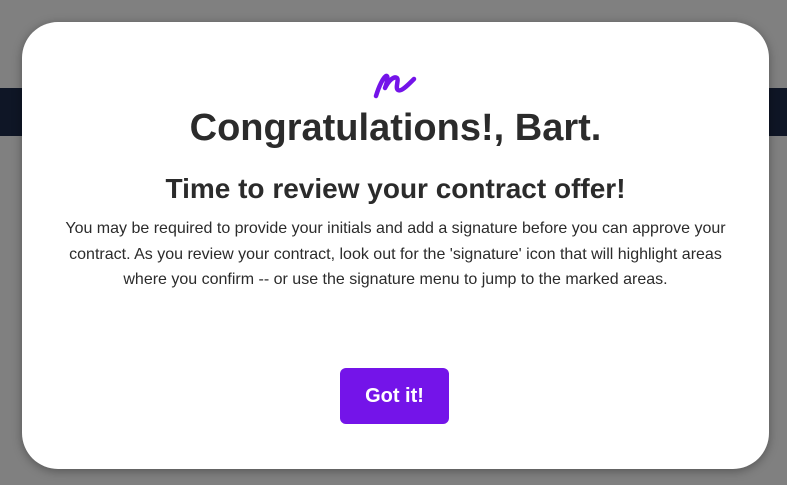  Describe the element at coordinates (395, 188) in the screenshot. I see `dialog-subtitle: Time to review your contract offer!` at that location.